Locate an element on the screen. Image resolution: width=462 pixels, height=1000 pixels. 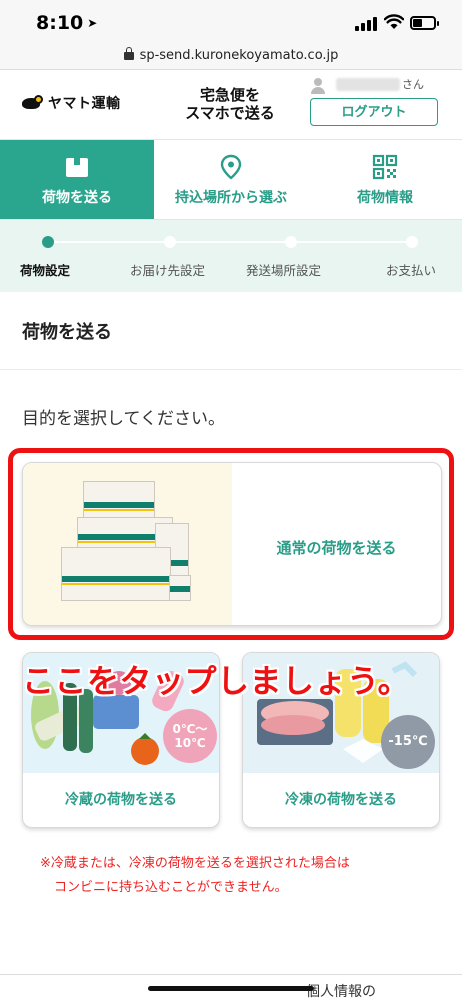
temperature-badge-chilled: 0℃～ 10℃ is located at coordinates (190, 736).